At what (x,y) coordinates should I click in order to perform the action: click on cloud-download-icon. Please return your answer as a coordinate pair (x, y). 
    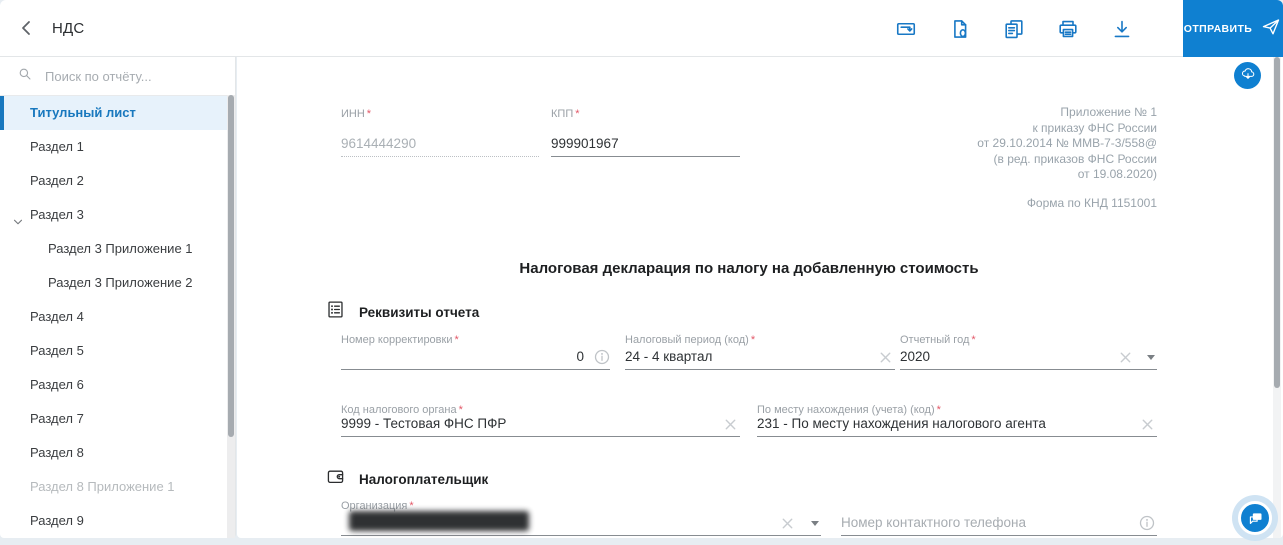
    Looking at the image, I should click on (1248, 75).